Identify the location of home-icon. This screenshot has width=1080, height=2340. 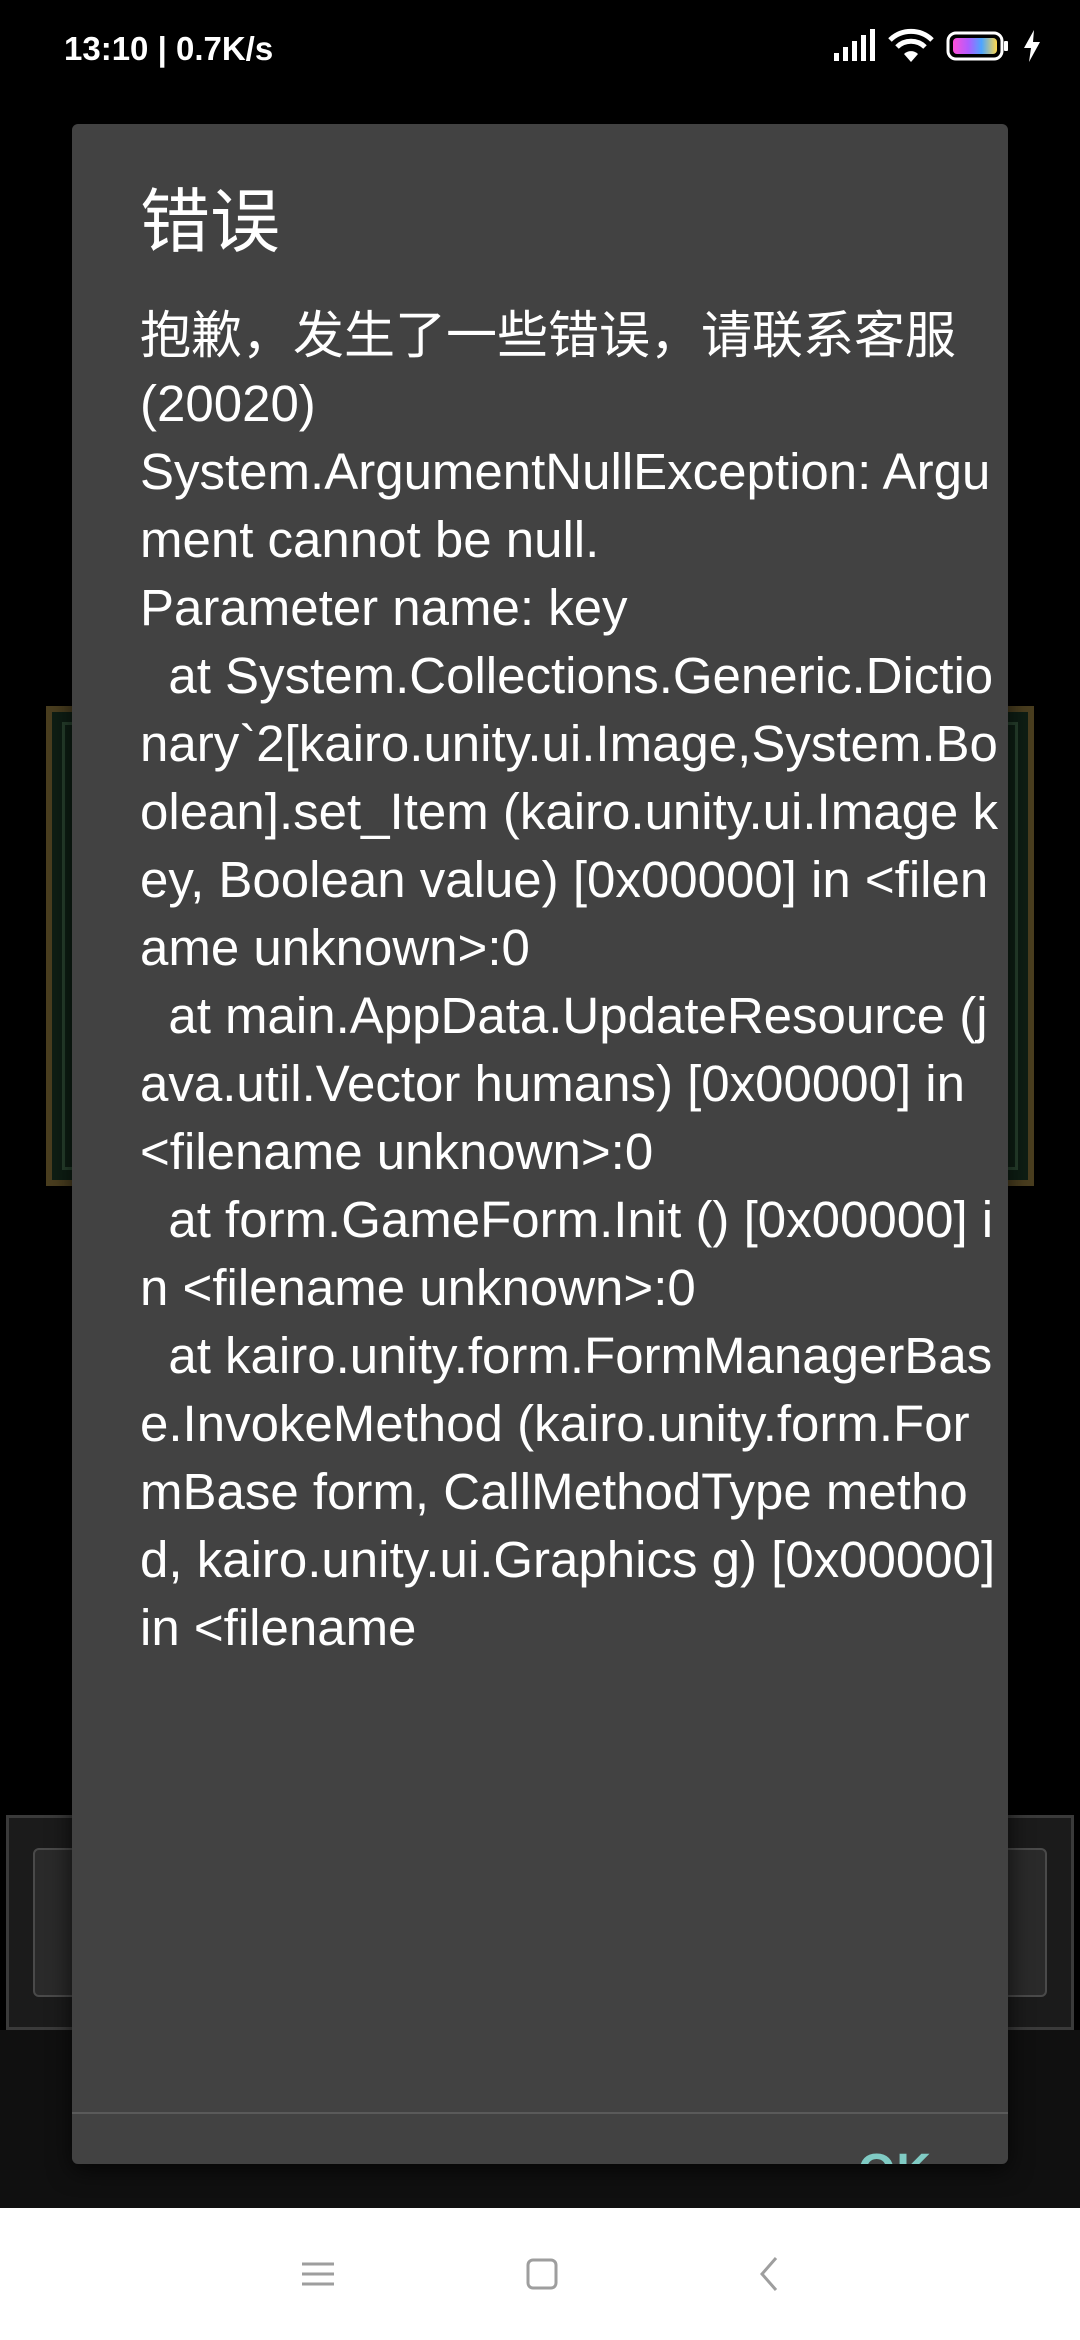
(542, 2274).